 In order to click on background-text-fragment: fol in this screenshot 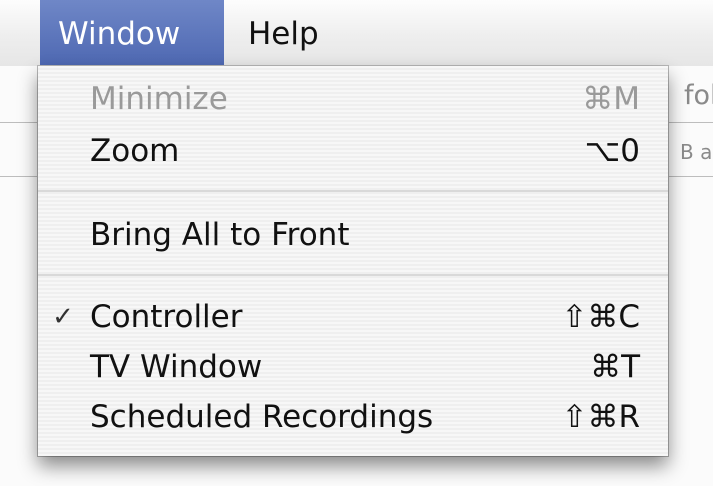, I will do `click(698, 95)`.